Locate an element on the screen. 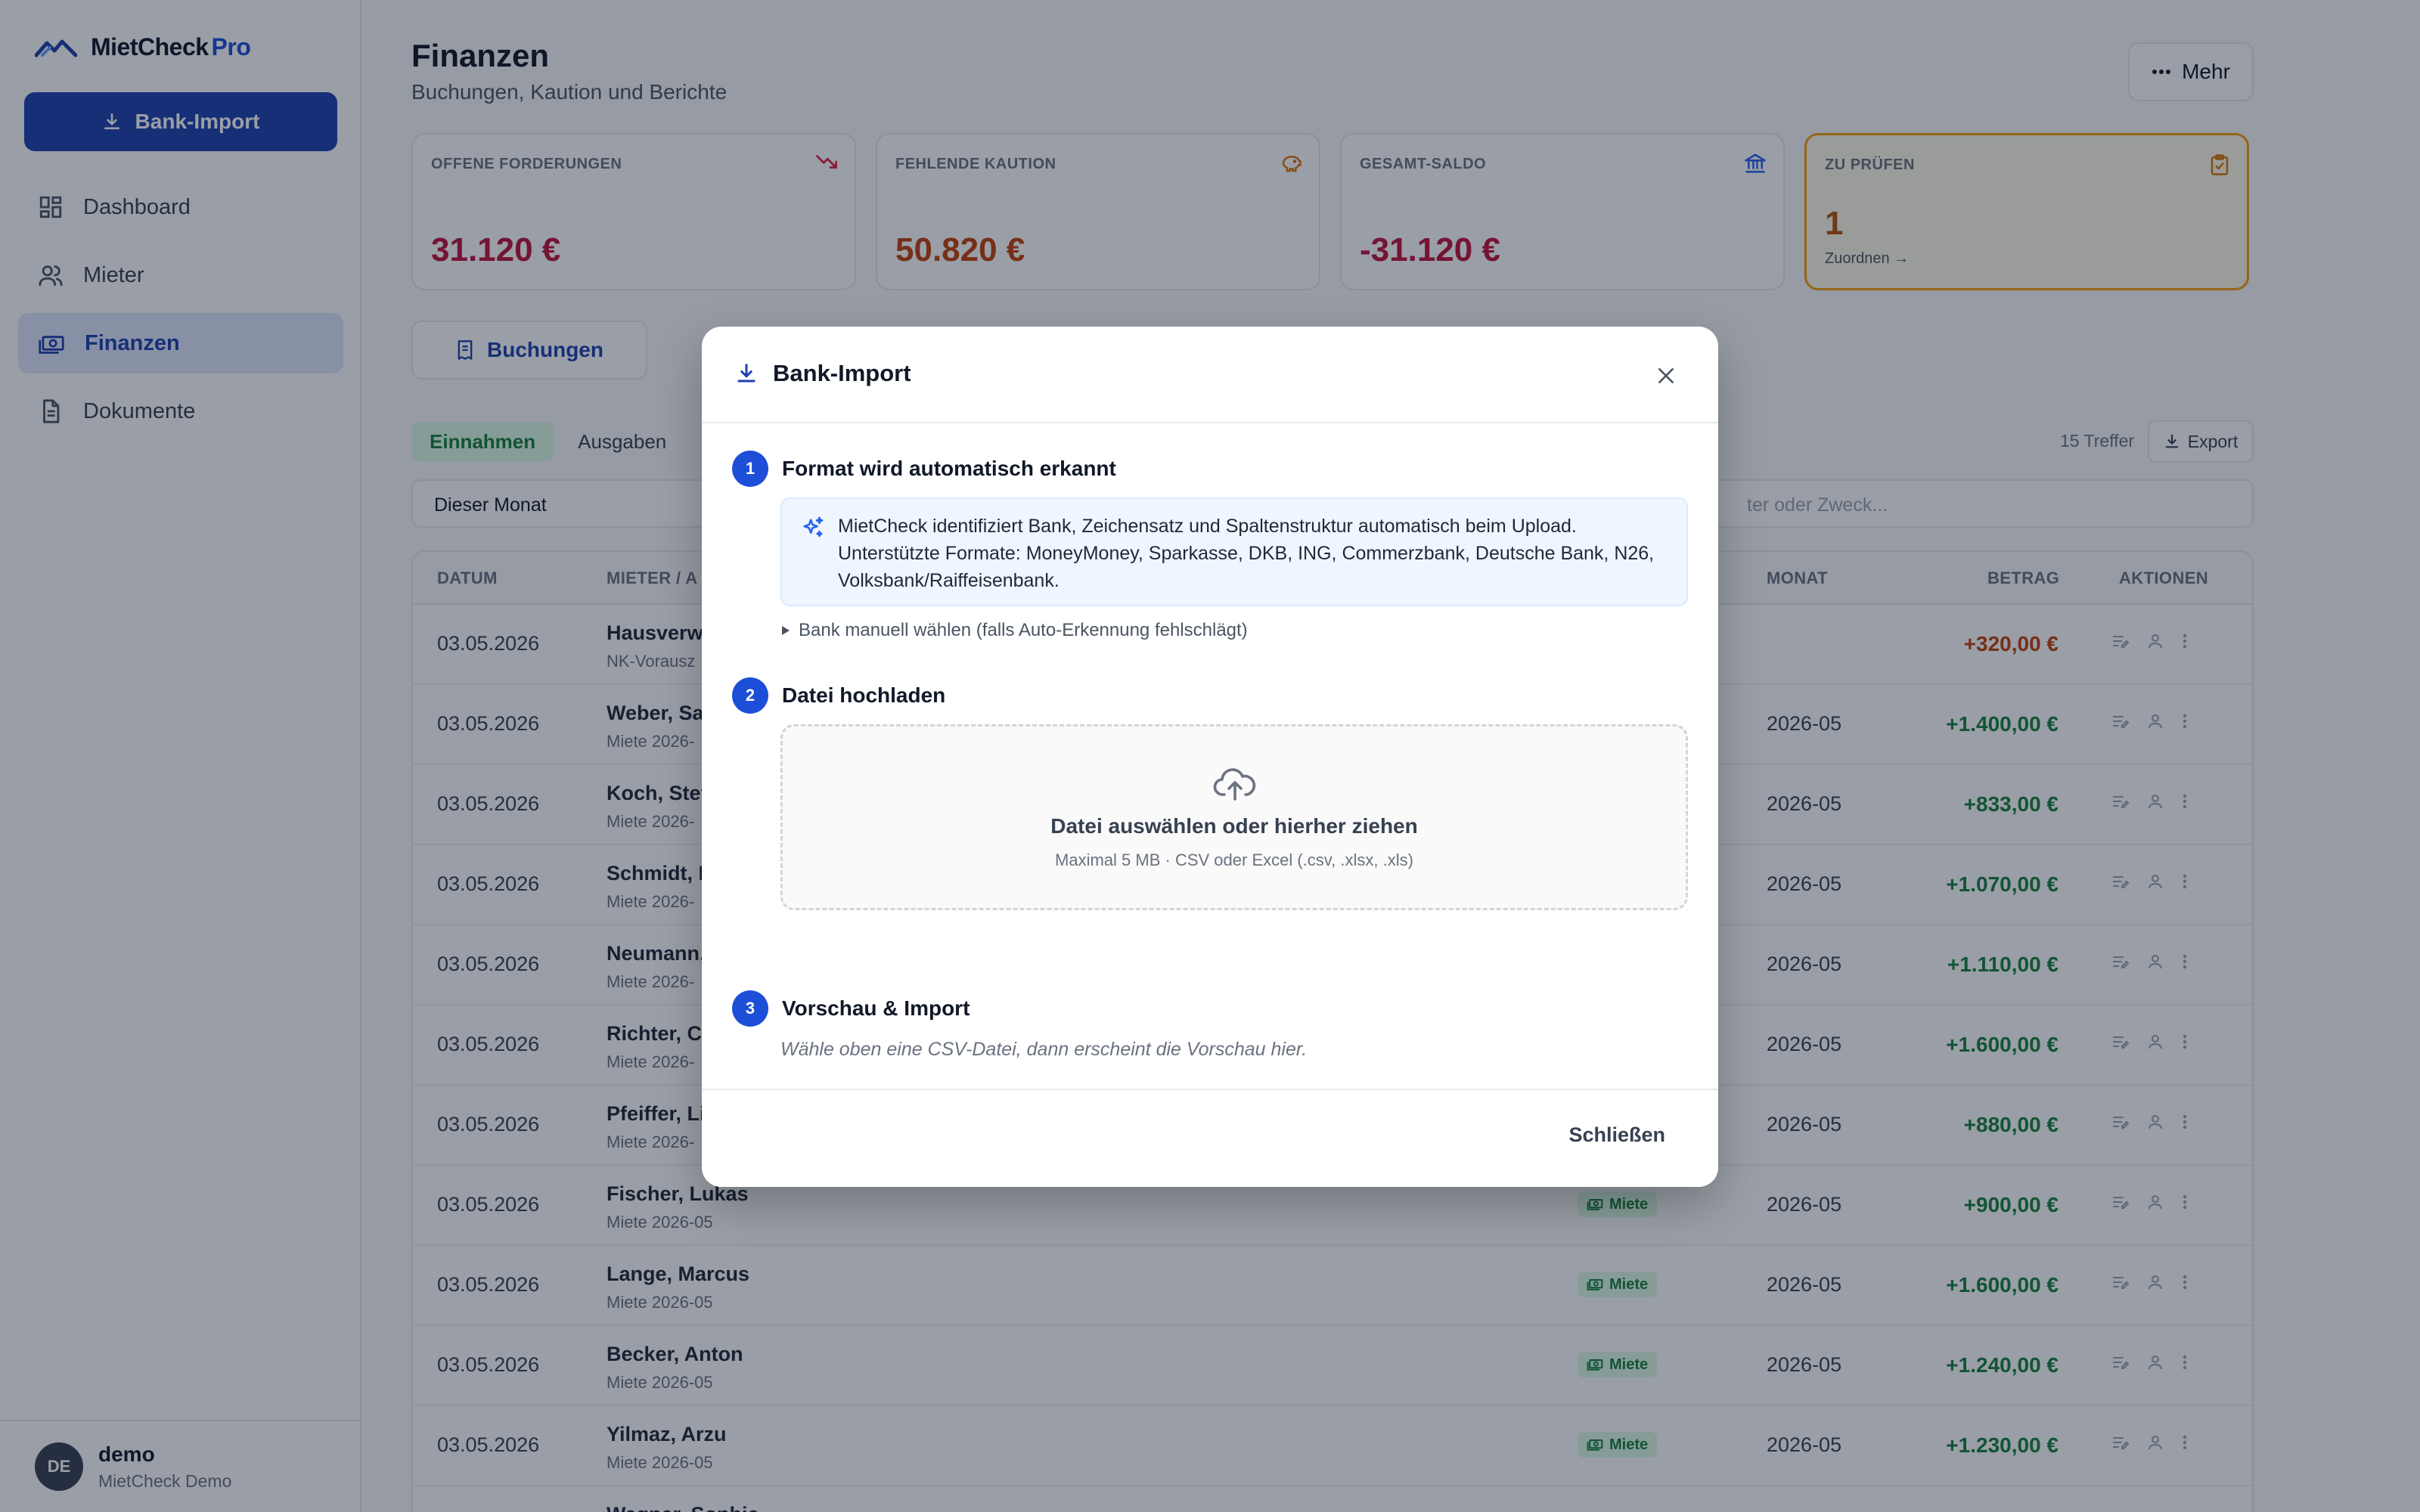 This screenshot has width=2420, height=1512. sparkles-icon is located at coordinates (813, 528).